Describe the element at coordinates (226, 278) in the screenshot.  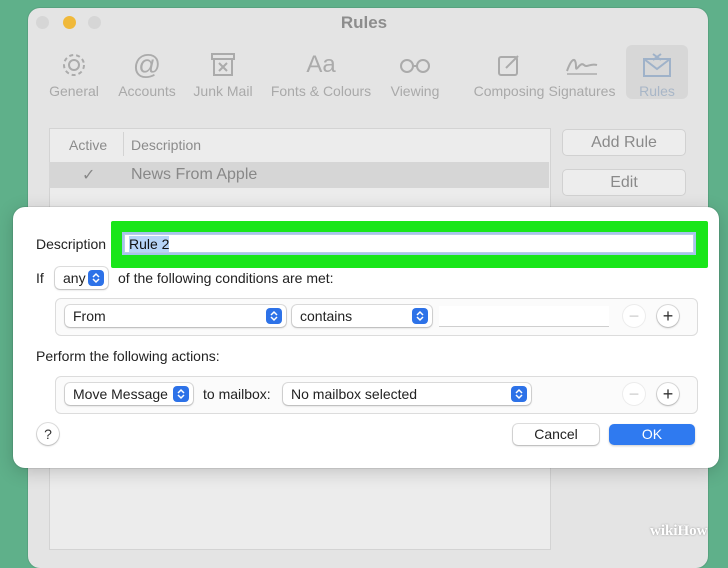
I see `conditions-suffix: of the following conditions are met:` at that location.